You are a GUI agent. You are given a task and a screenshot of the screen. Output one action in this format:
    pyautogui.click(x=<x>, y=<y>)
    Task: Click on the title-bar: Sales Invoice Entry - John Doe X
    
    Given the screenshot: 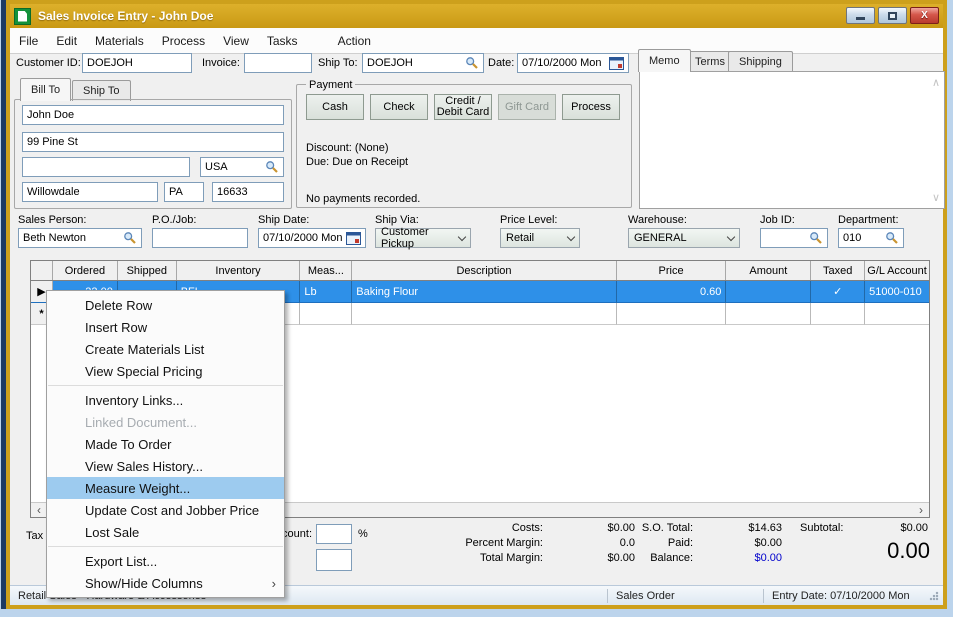 What is the action you would take?
    pyautogui.click(x=476, y=16)
    